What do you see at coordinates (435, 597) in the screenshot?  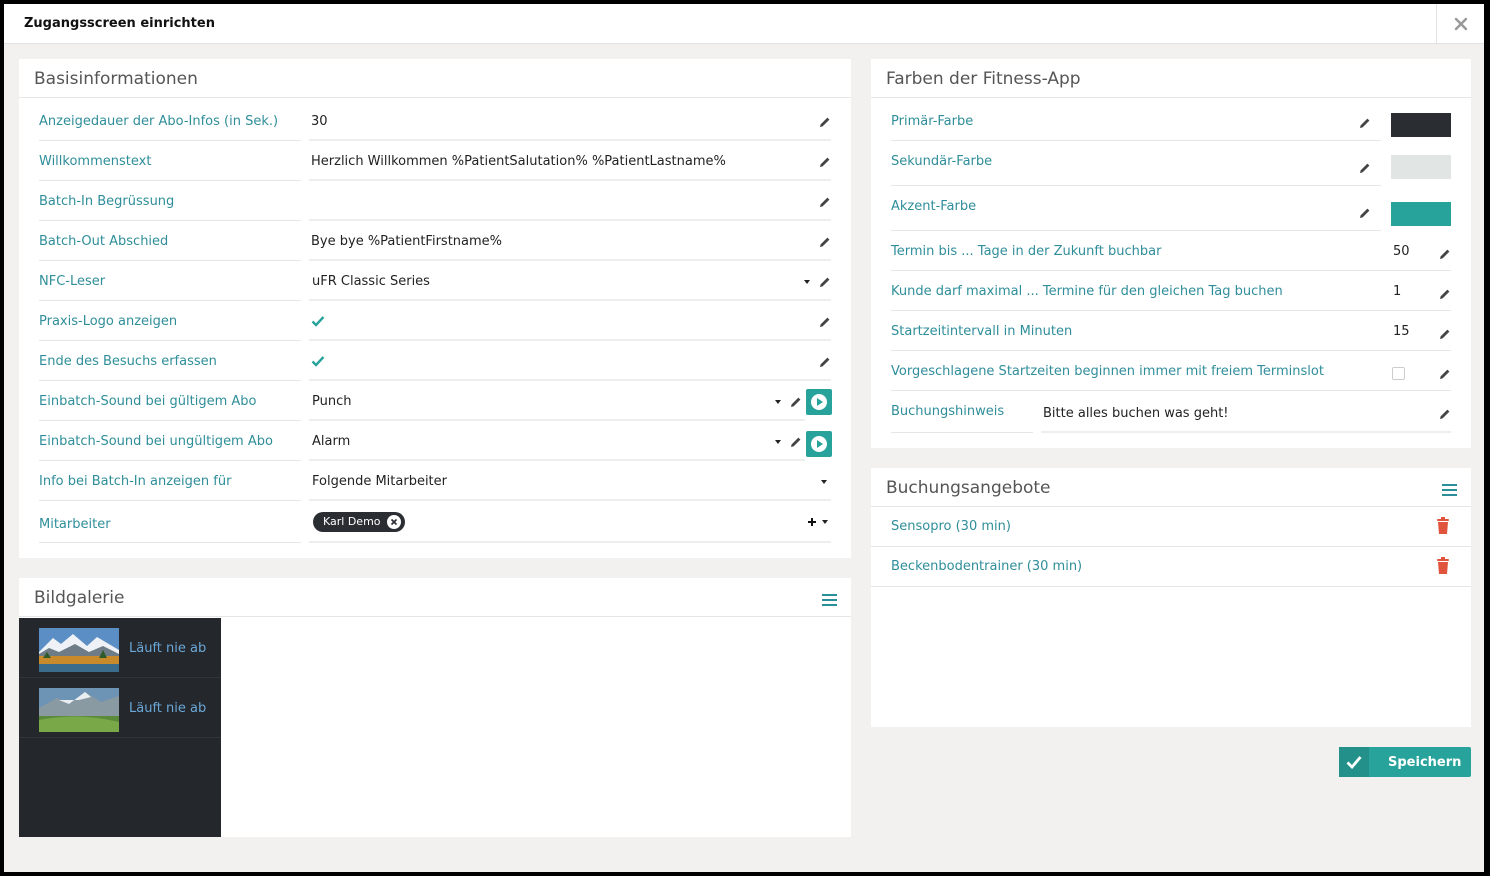 I see `gallery-panel-header: Bildgalerie` at bounding box center [435, 597].